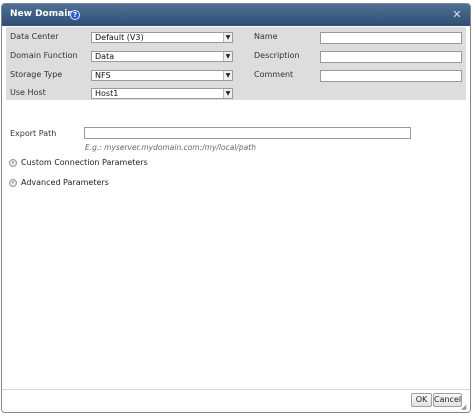  I want to click on advanced-parameters-toggle: › Advanced Parameters, so click(64, 183).